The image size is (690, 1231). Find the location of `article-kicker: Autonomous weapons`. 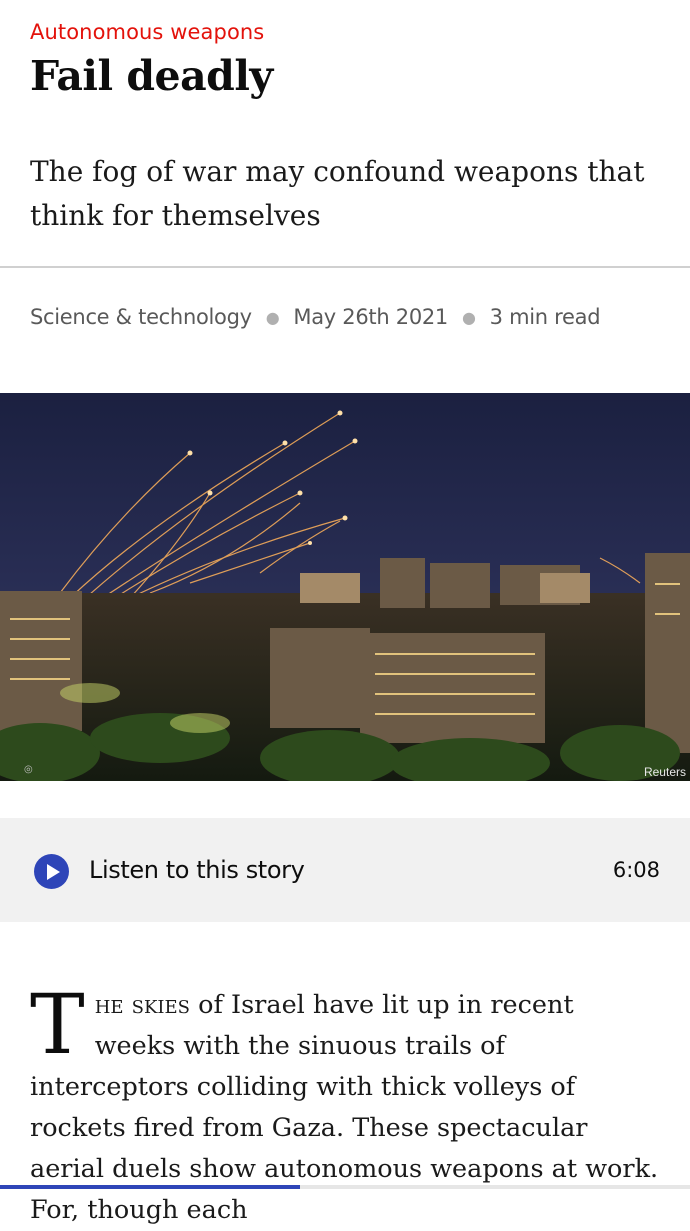

article-kicker: Autonomous weapons is located at coordinates (147, 32).